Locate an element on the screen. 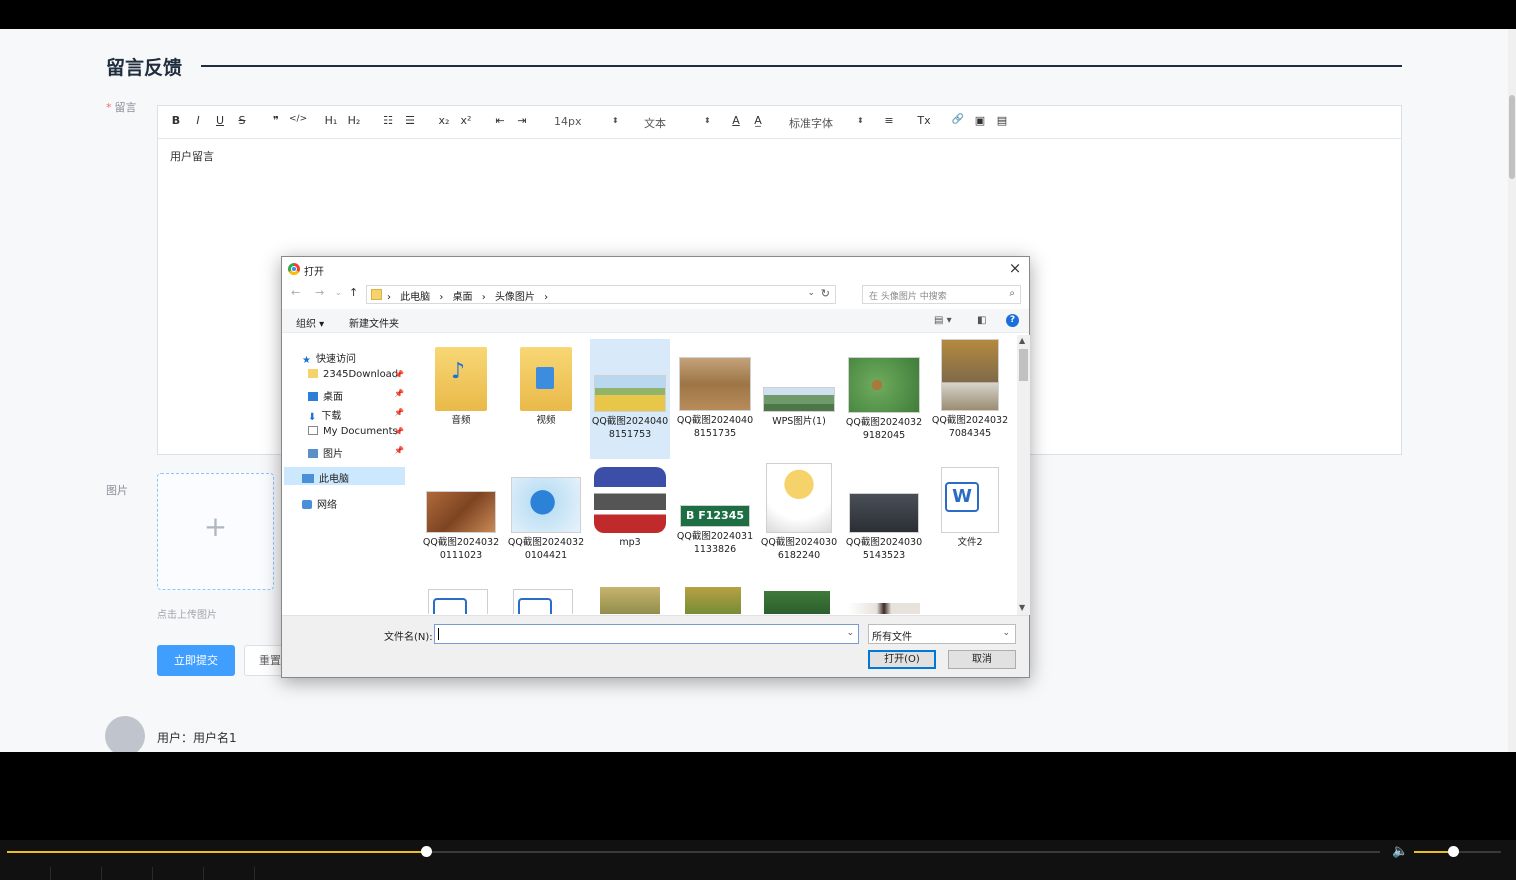  file-item: QQ截图20240320111023 is located at coordinates (461, 526).